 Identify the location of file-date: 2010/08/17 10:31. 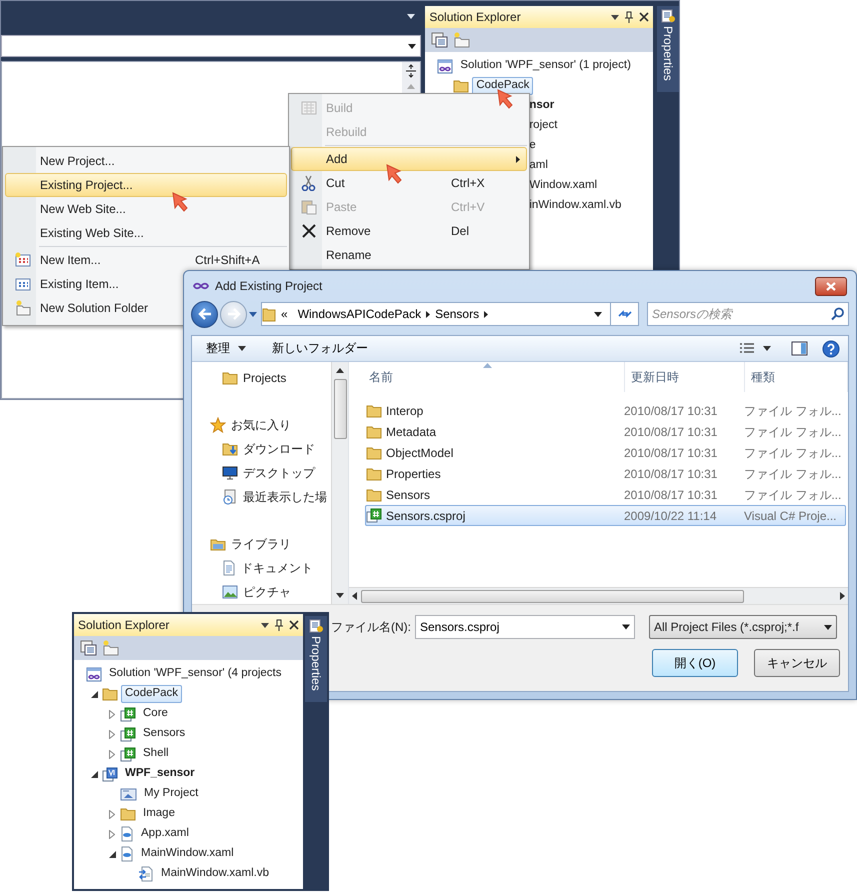
(671, 495).